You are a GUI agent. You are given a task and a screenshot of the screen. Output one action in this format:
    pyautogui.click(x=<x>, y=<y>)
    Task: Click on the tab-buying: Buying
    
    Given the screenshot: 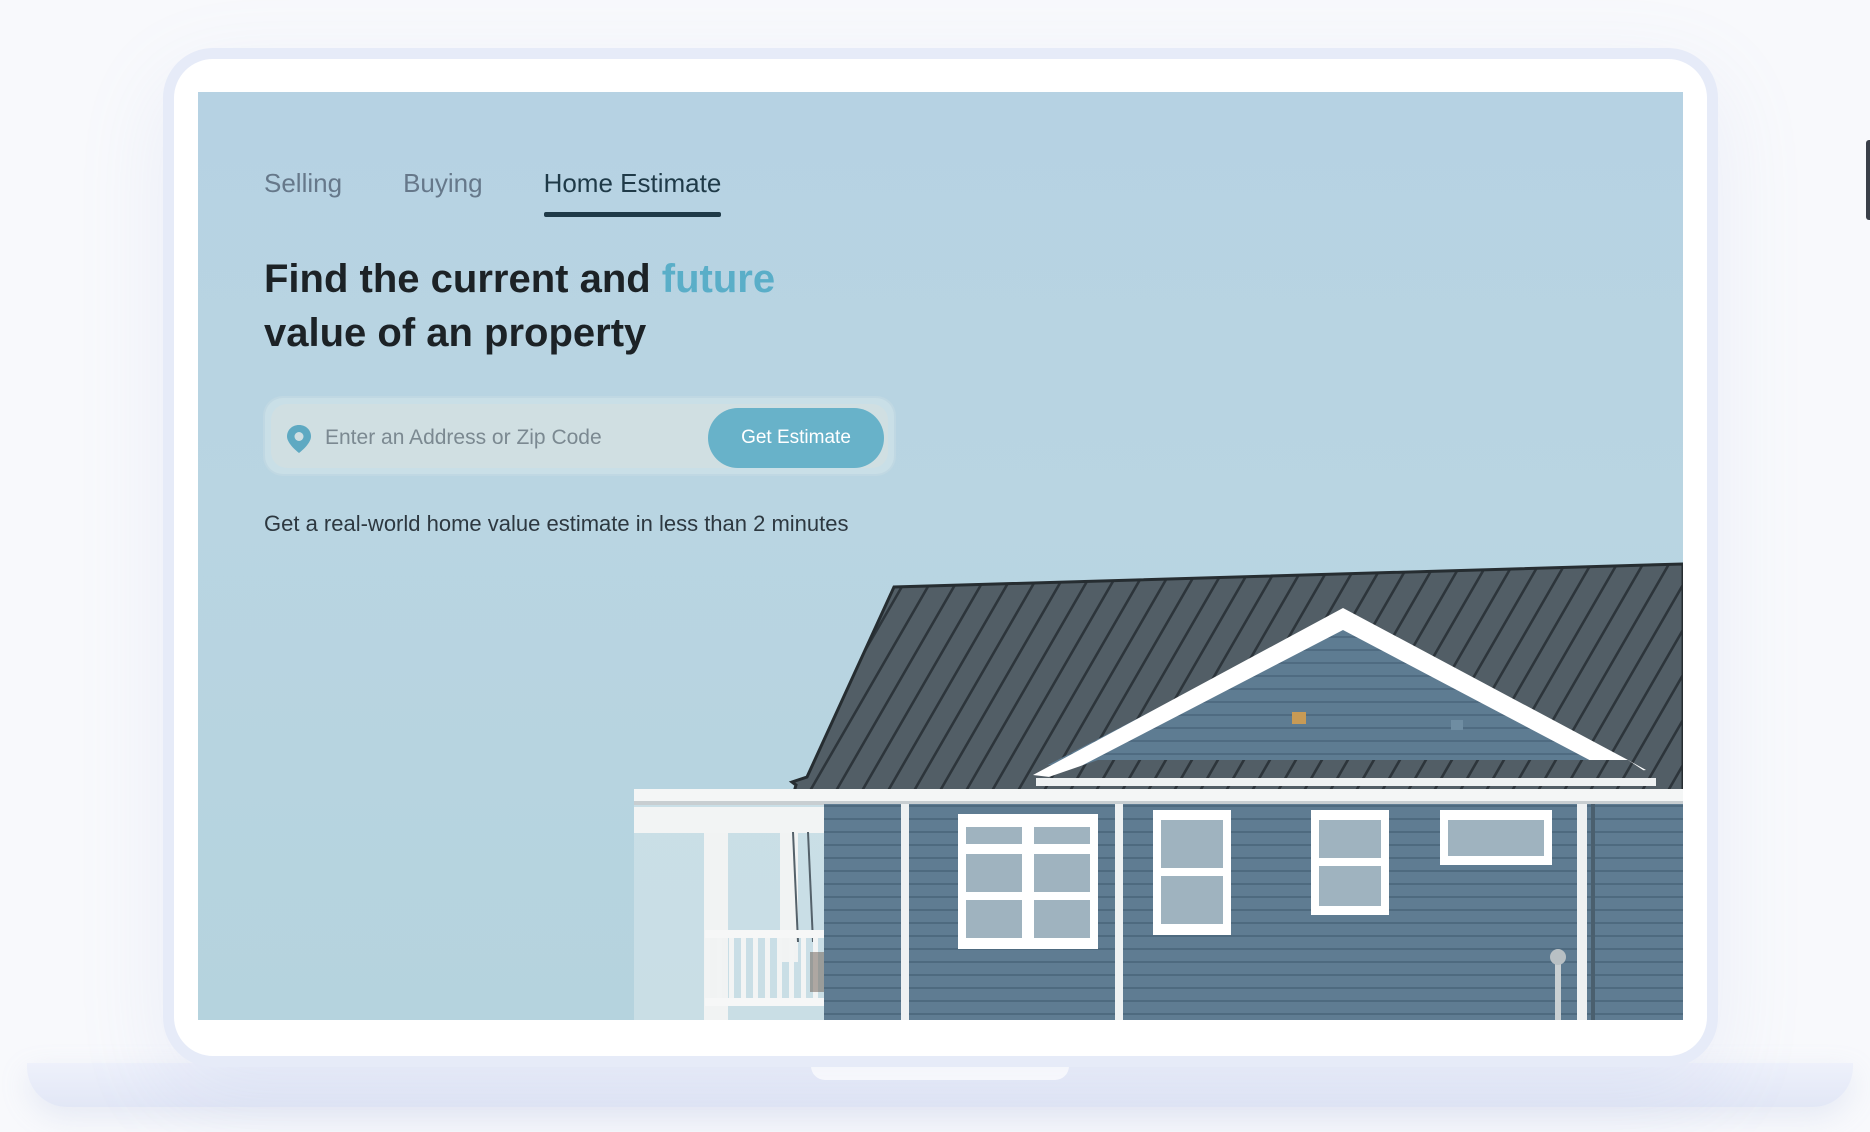 What is the action you would take?
    pyautogui.click(x=443, y=192)
    